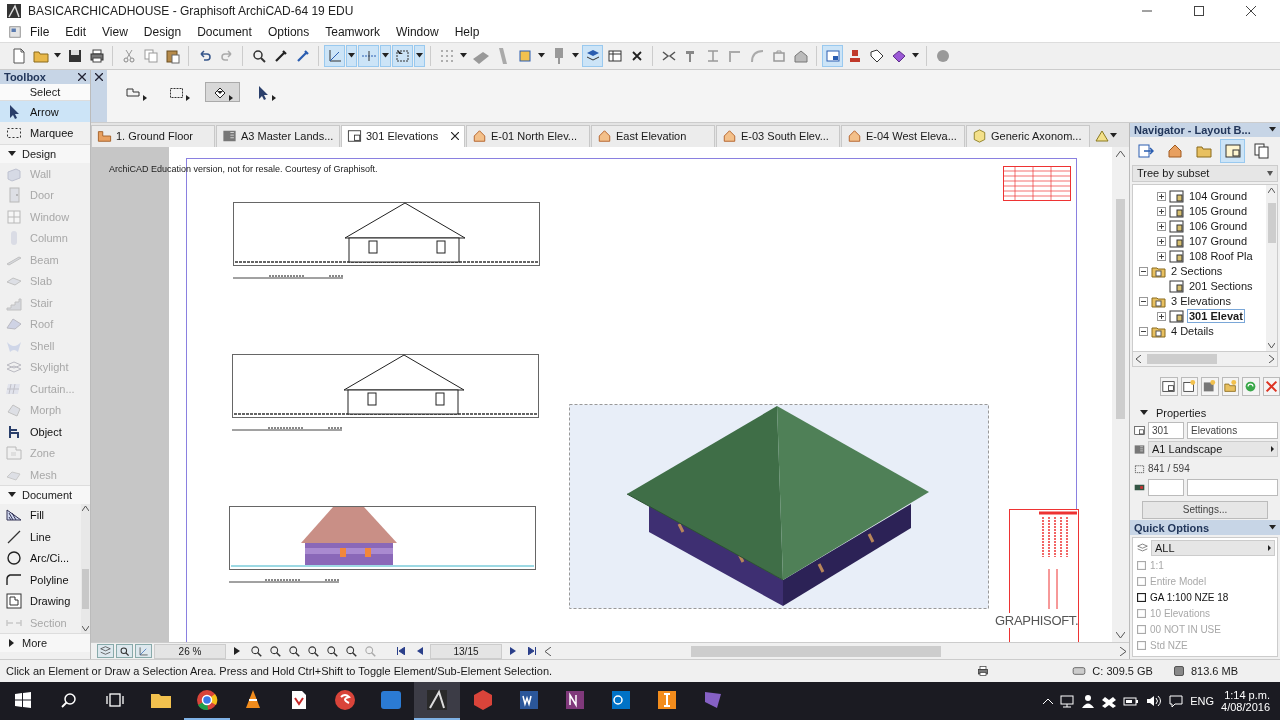  I want to click on clock-time: 1:14 p.m., so click(1247, 695).